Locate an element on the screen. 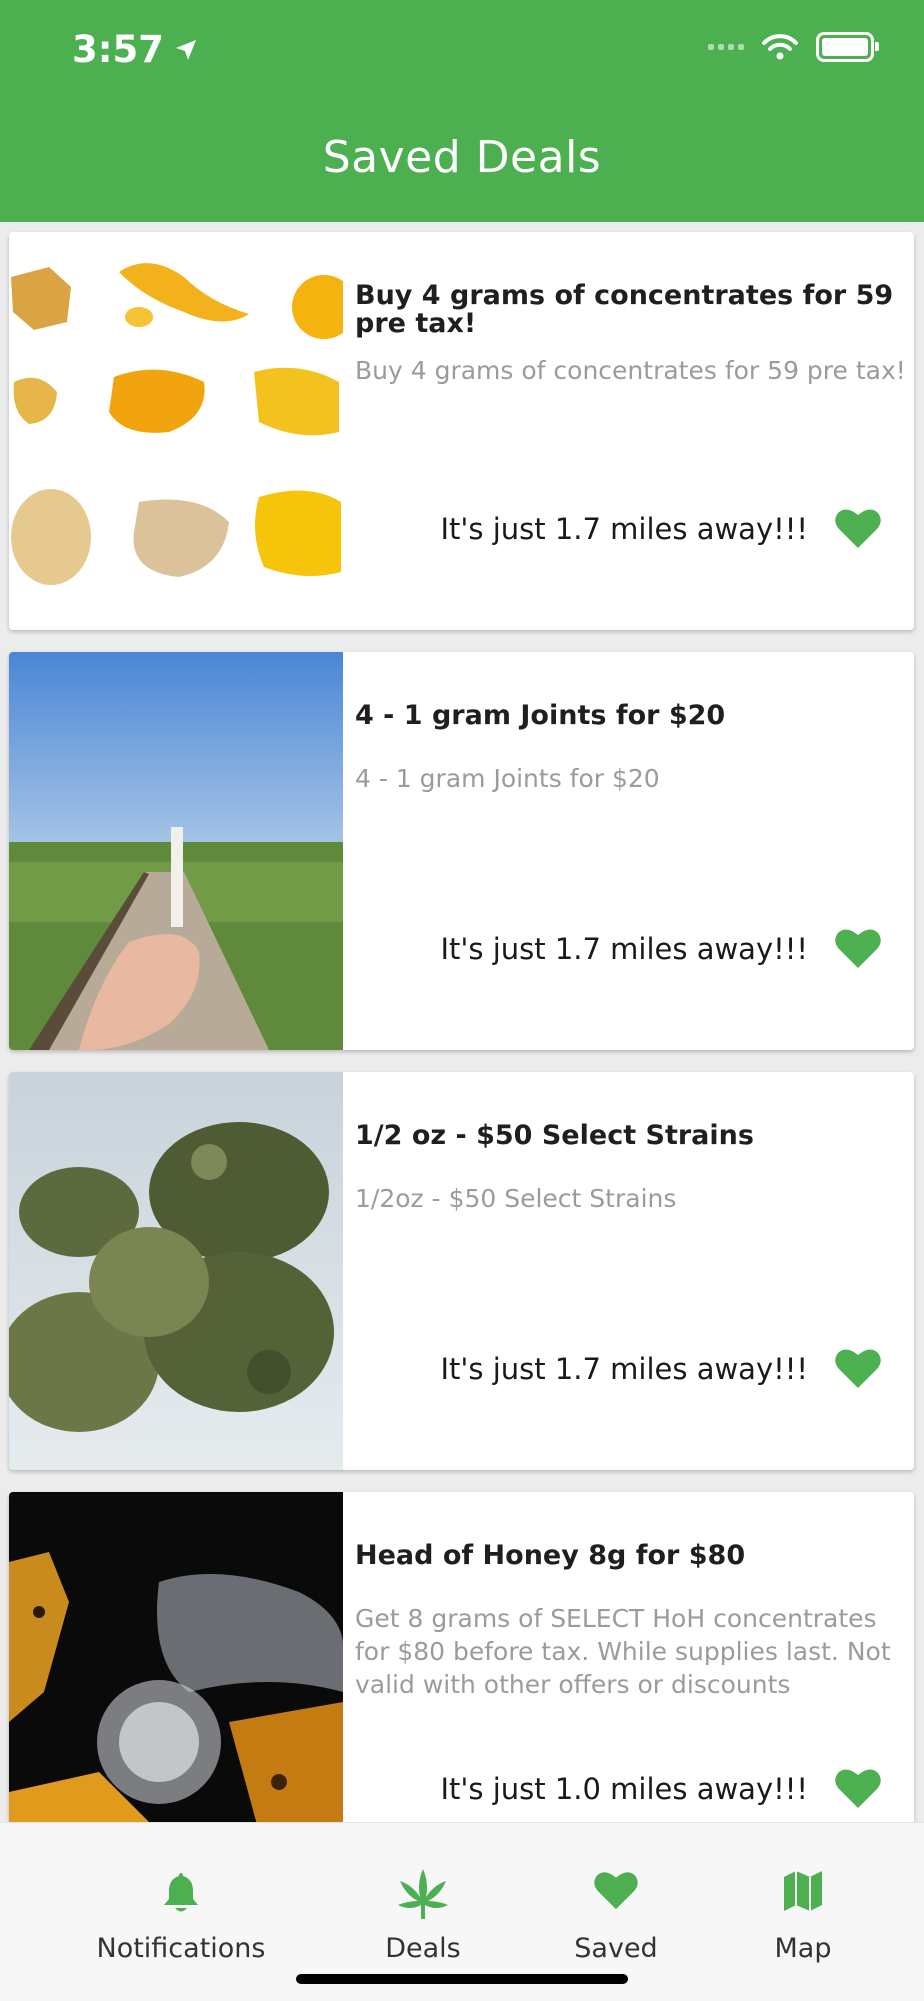 This screenshot has height=2001, width=924. deal-title: 1/2 oz - $50 Select Strains is located at coordinates (554, 1135).